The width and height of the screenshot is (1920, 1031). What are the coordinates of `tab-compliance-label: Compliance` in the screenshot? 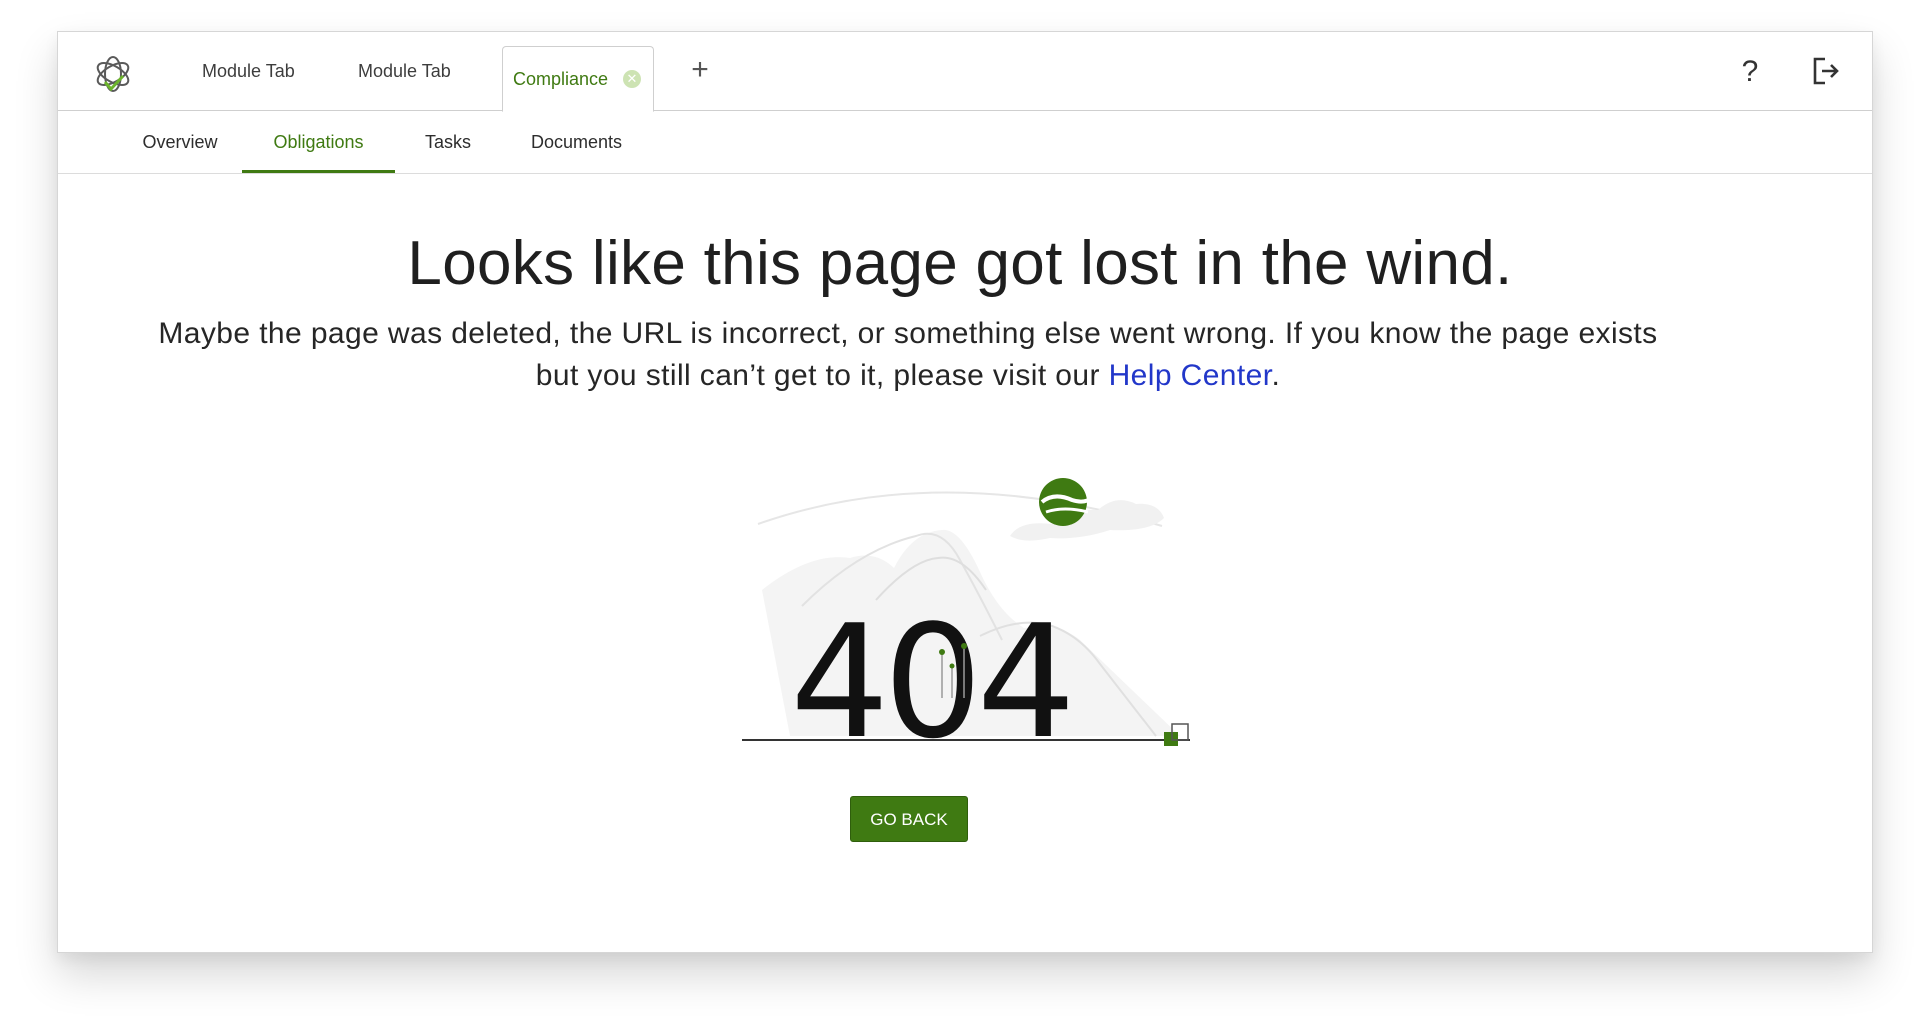 It's located at (561, 79).